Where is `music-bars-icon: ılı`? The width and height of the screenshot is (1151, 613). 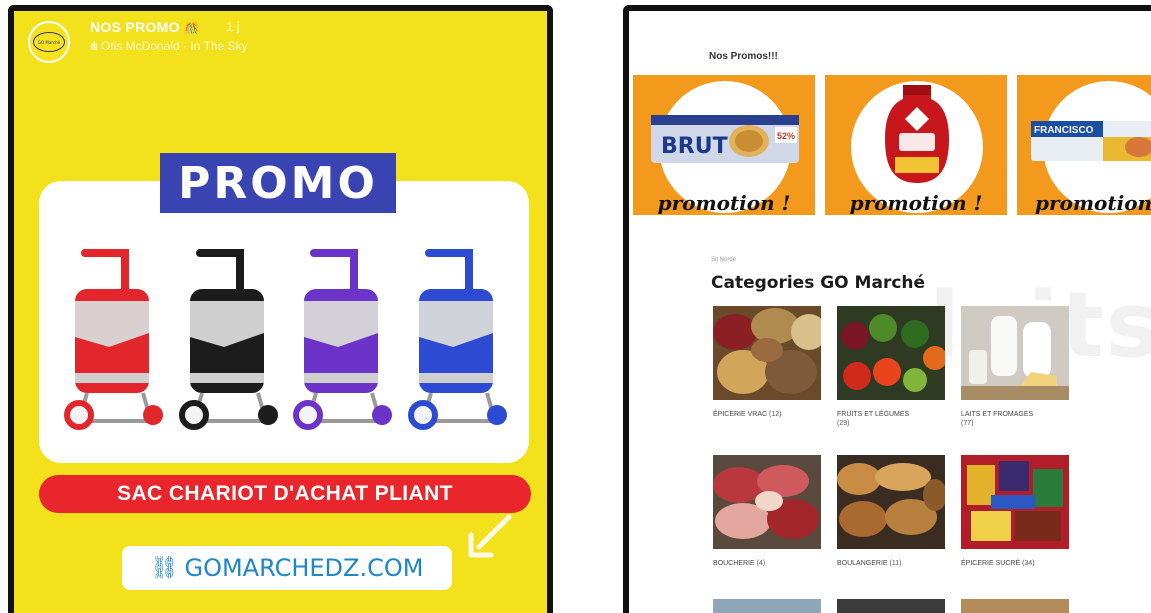 music-bars-icon: ılı is located at coordinates (94, 46).